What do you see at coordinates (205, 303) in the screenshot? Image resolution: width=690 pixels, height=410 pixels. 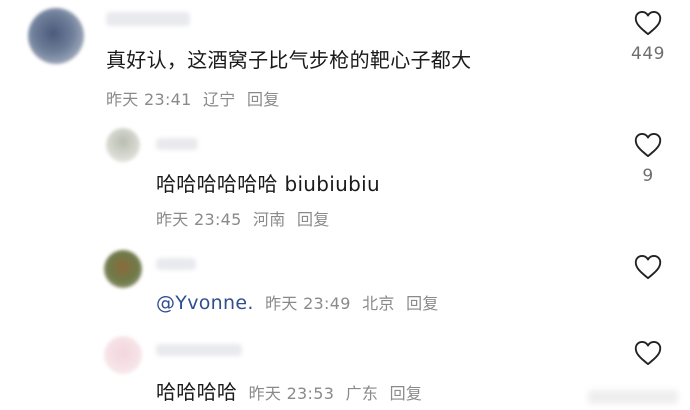 I see `mention-link: @Yvonne.` at bounding box center [205, 303].